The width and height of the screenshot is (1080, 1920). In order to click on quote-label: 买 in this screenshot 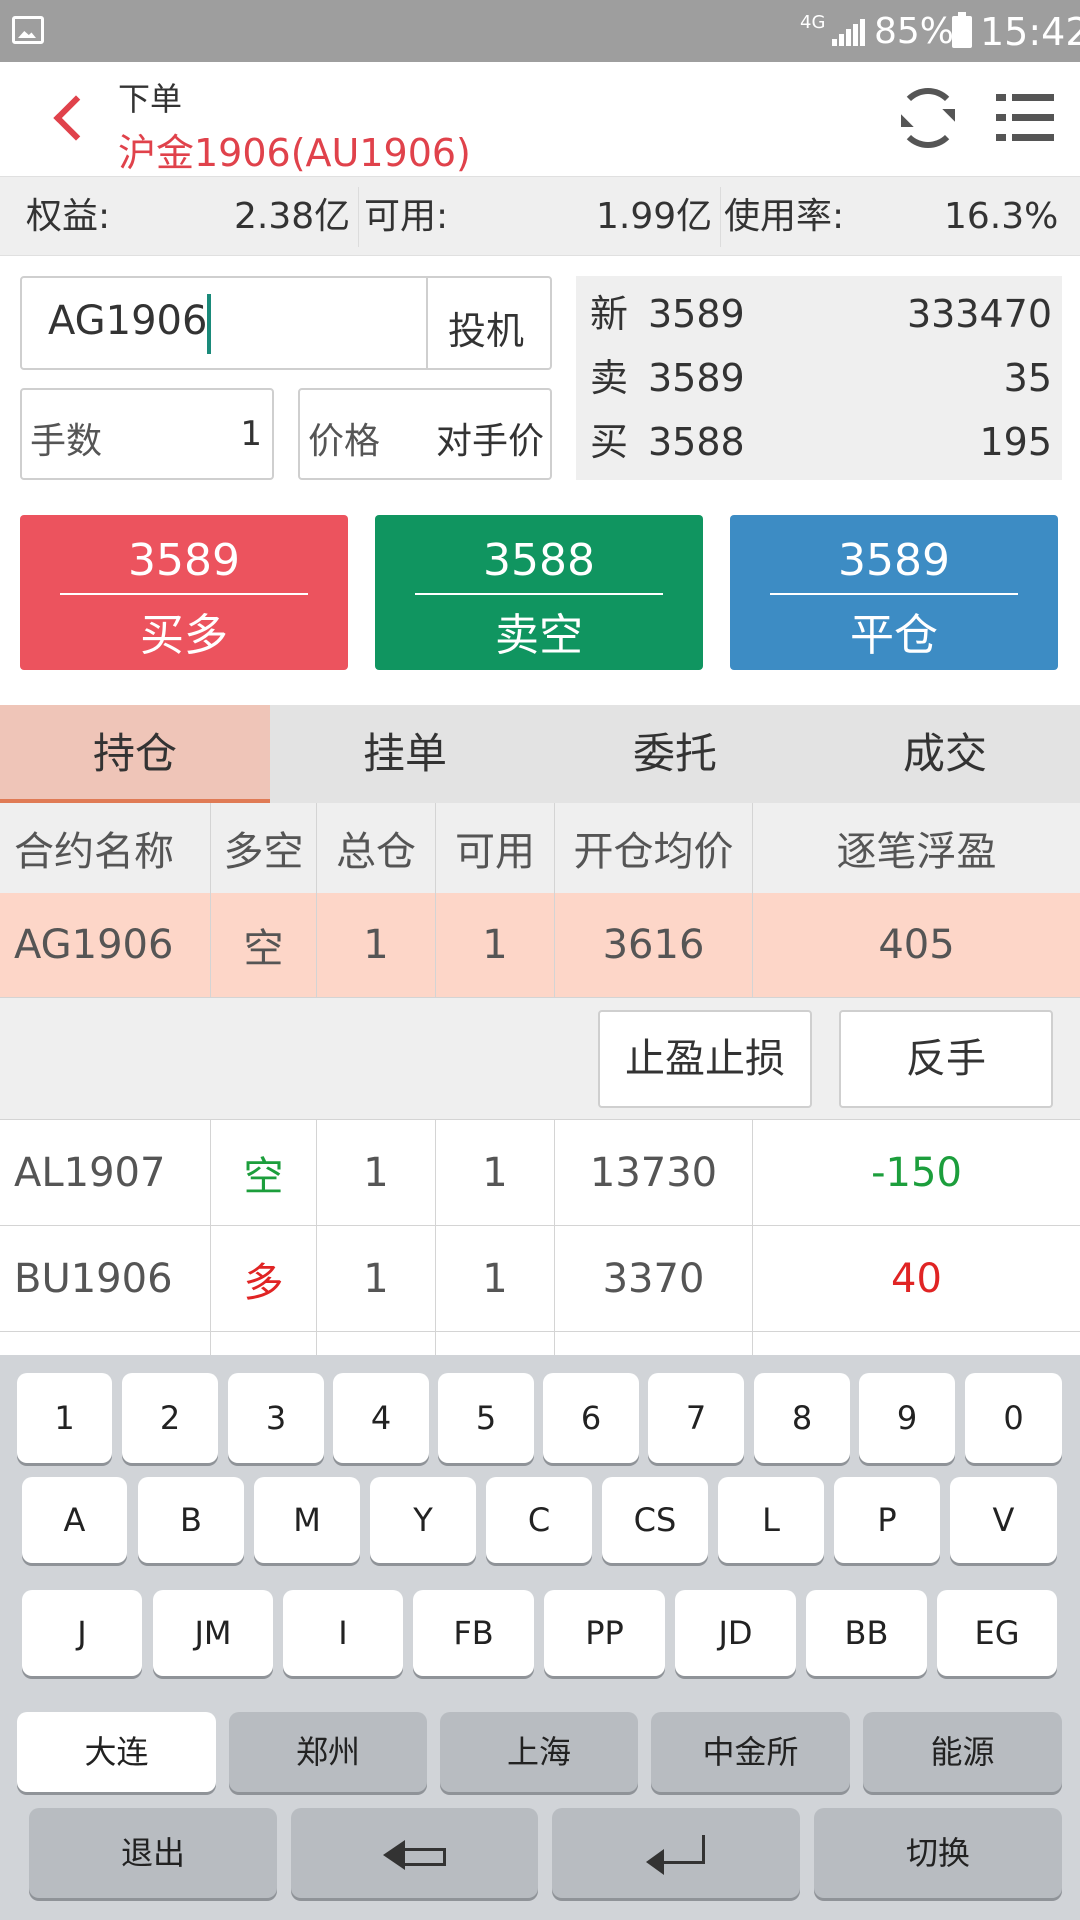, I will do `click(609, 442)`.